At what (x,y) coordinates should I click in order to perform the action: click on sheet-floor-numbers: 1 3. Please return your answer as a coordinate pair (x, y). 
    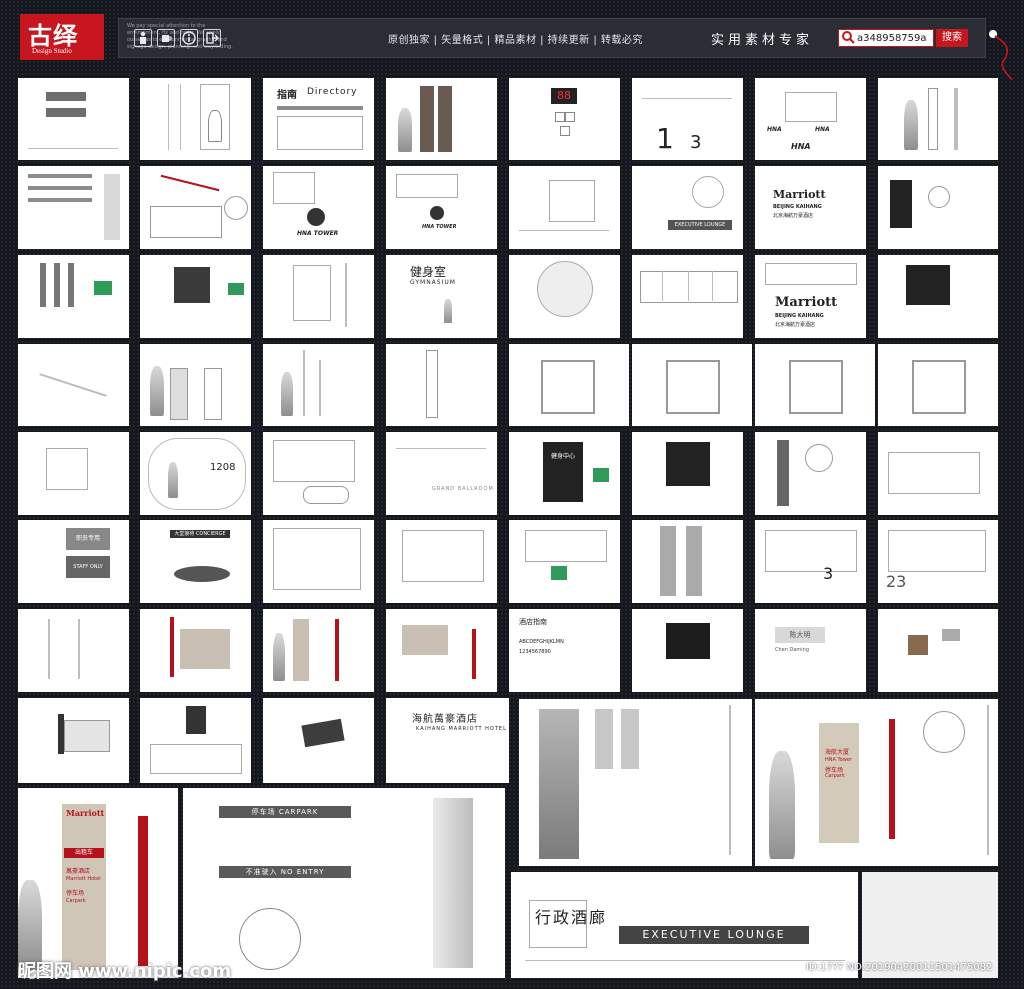
    Looking at the image, I should click on (687, 119).